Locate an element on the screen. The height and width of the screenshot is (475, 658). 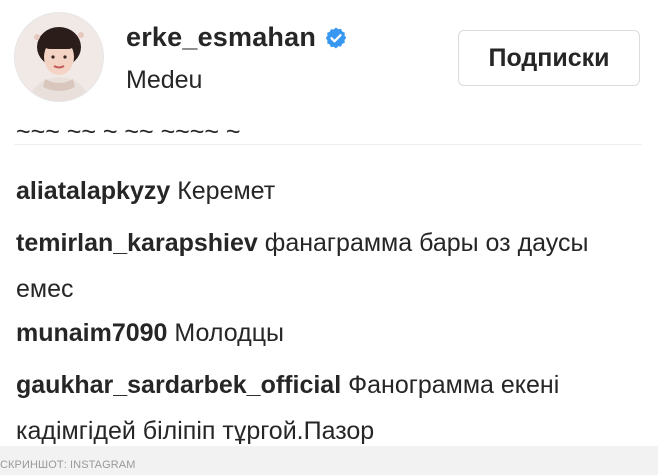
following-button: Подписки is located at coordinates (549, 58).